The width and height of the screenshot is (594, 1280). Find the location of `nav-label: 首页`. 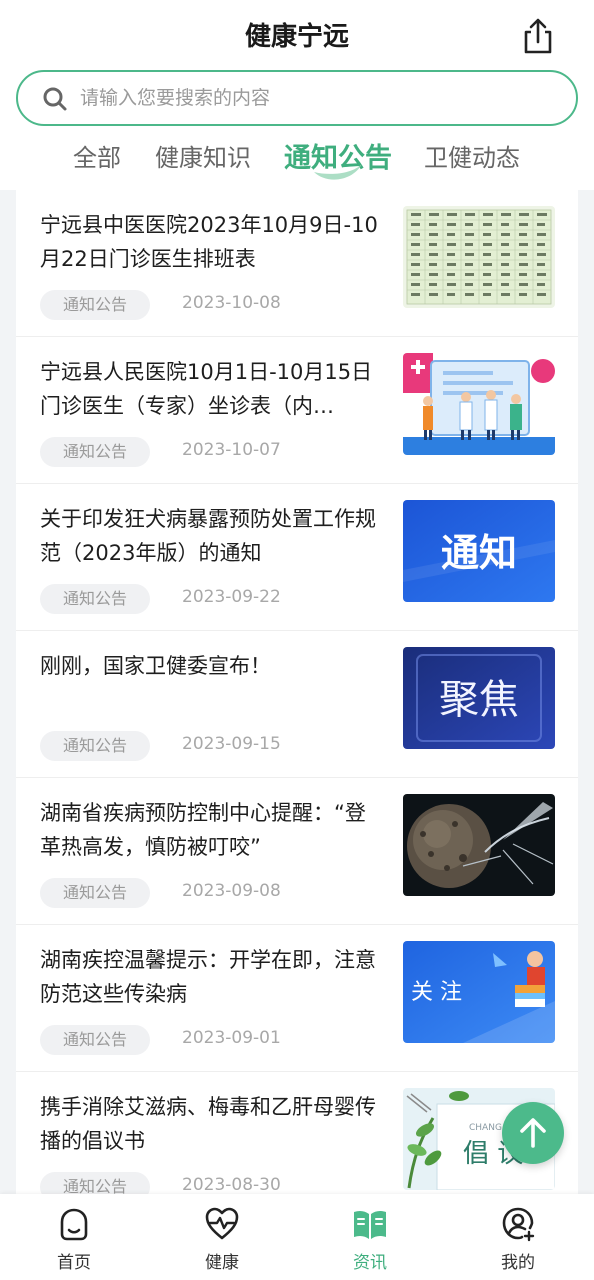

nav-label: 首页 is located at coordinates (74, 1263).